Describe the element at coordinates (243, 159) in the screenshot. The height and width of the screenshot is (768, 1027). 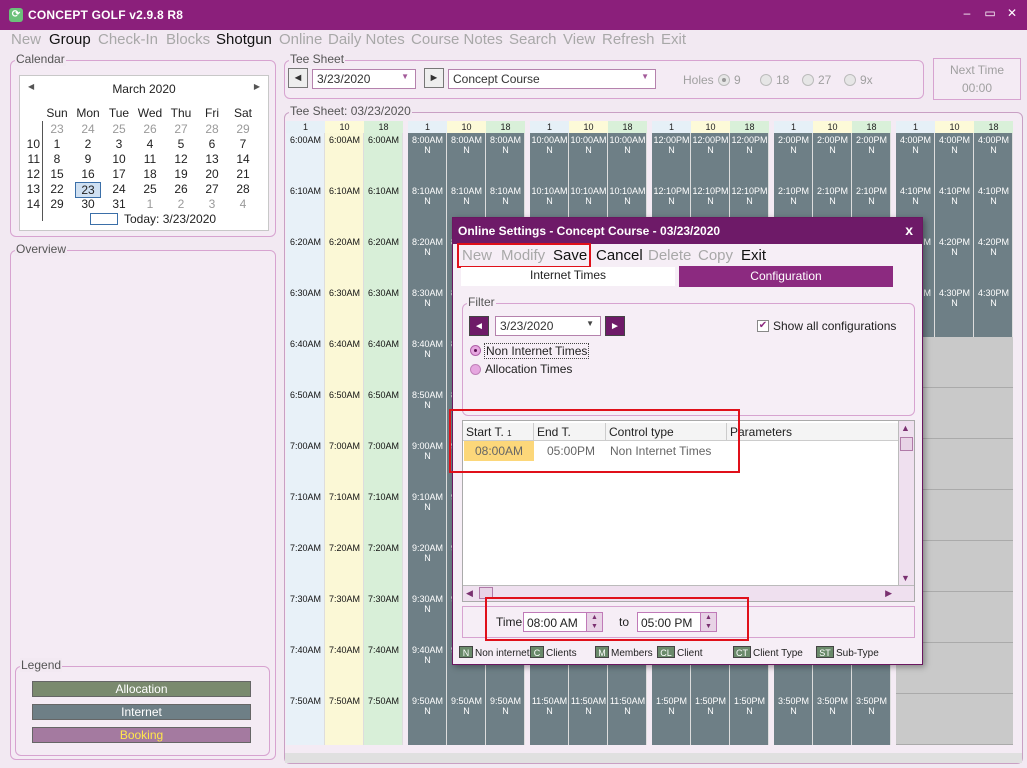
I see `calendar-day: 14` at that location.